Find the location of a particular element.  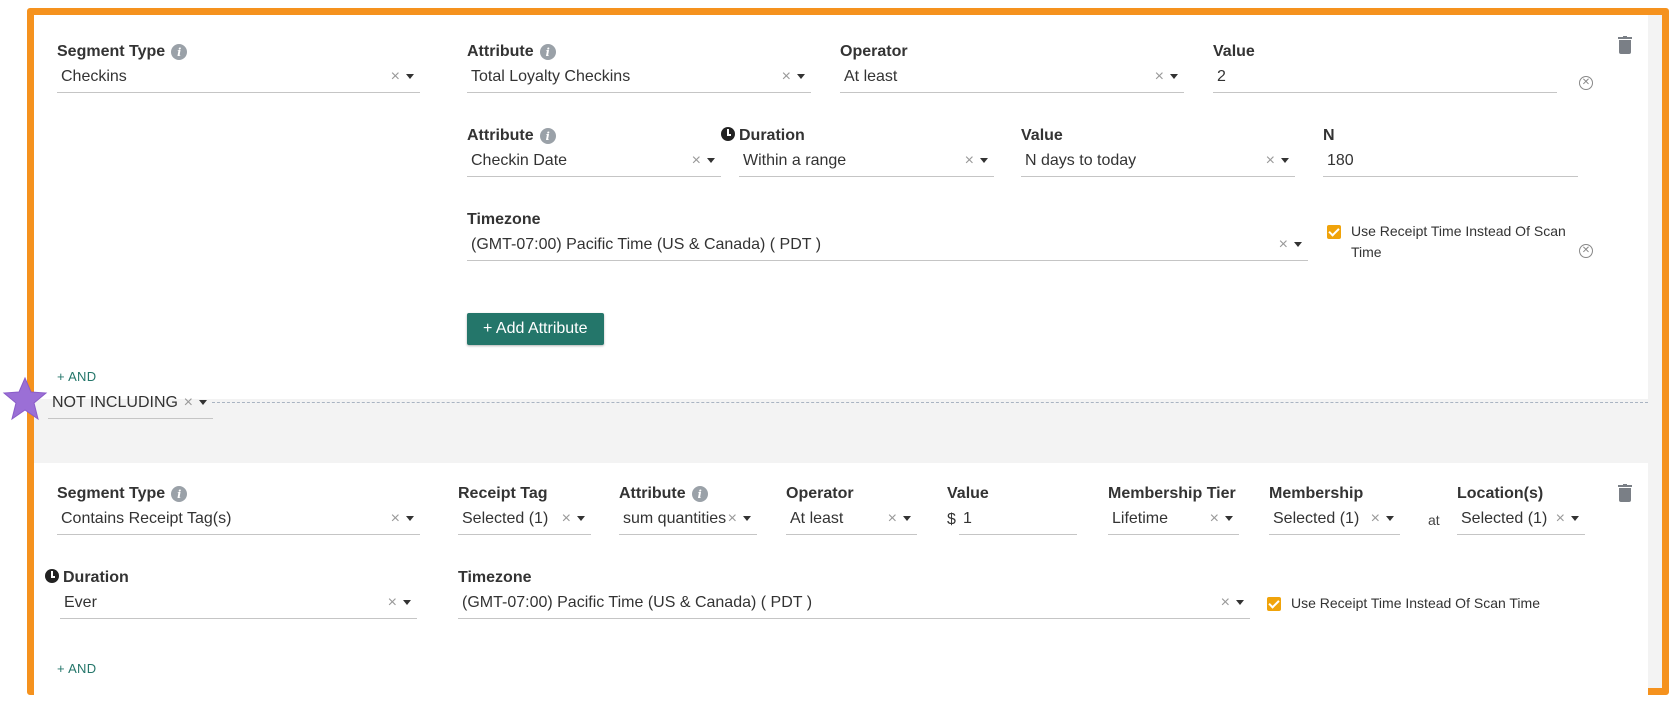

star-marker-icon is located at coordinates (25, 398).